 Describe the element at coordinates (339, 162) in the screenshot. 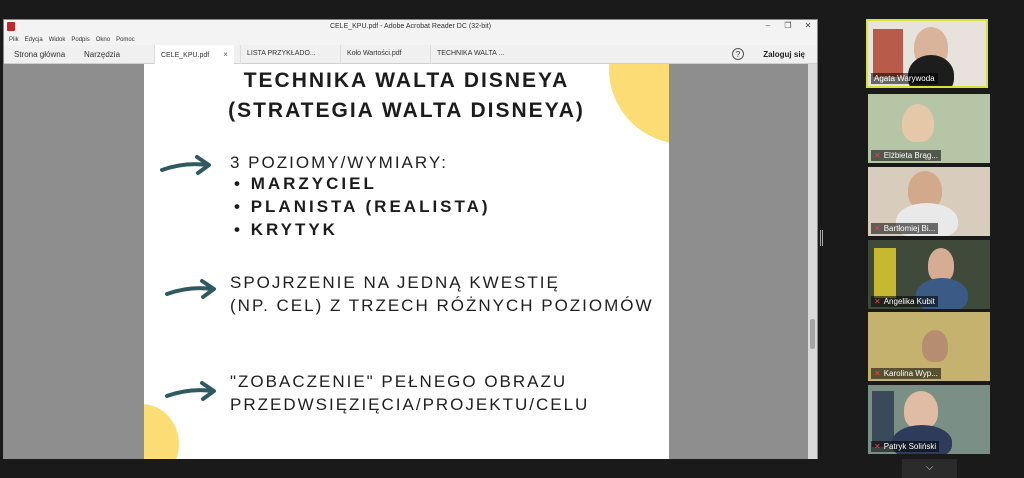

I see `point1-intro: 3 POZIOMY/WYMIARY:` at that location.